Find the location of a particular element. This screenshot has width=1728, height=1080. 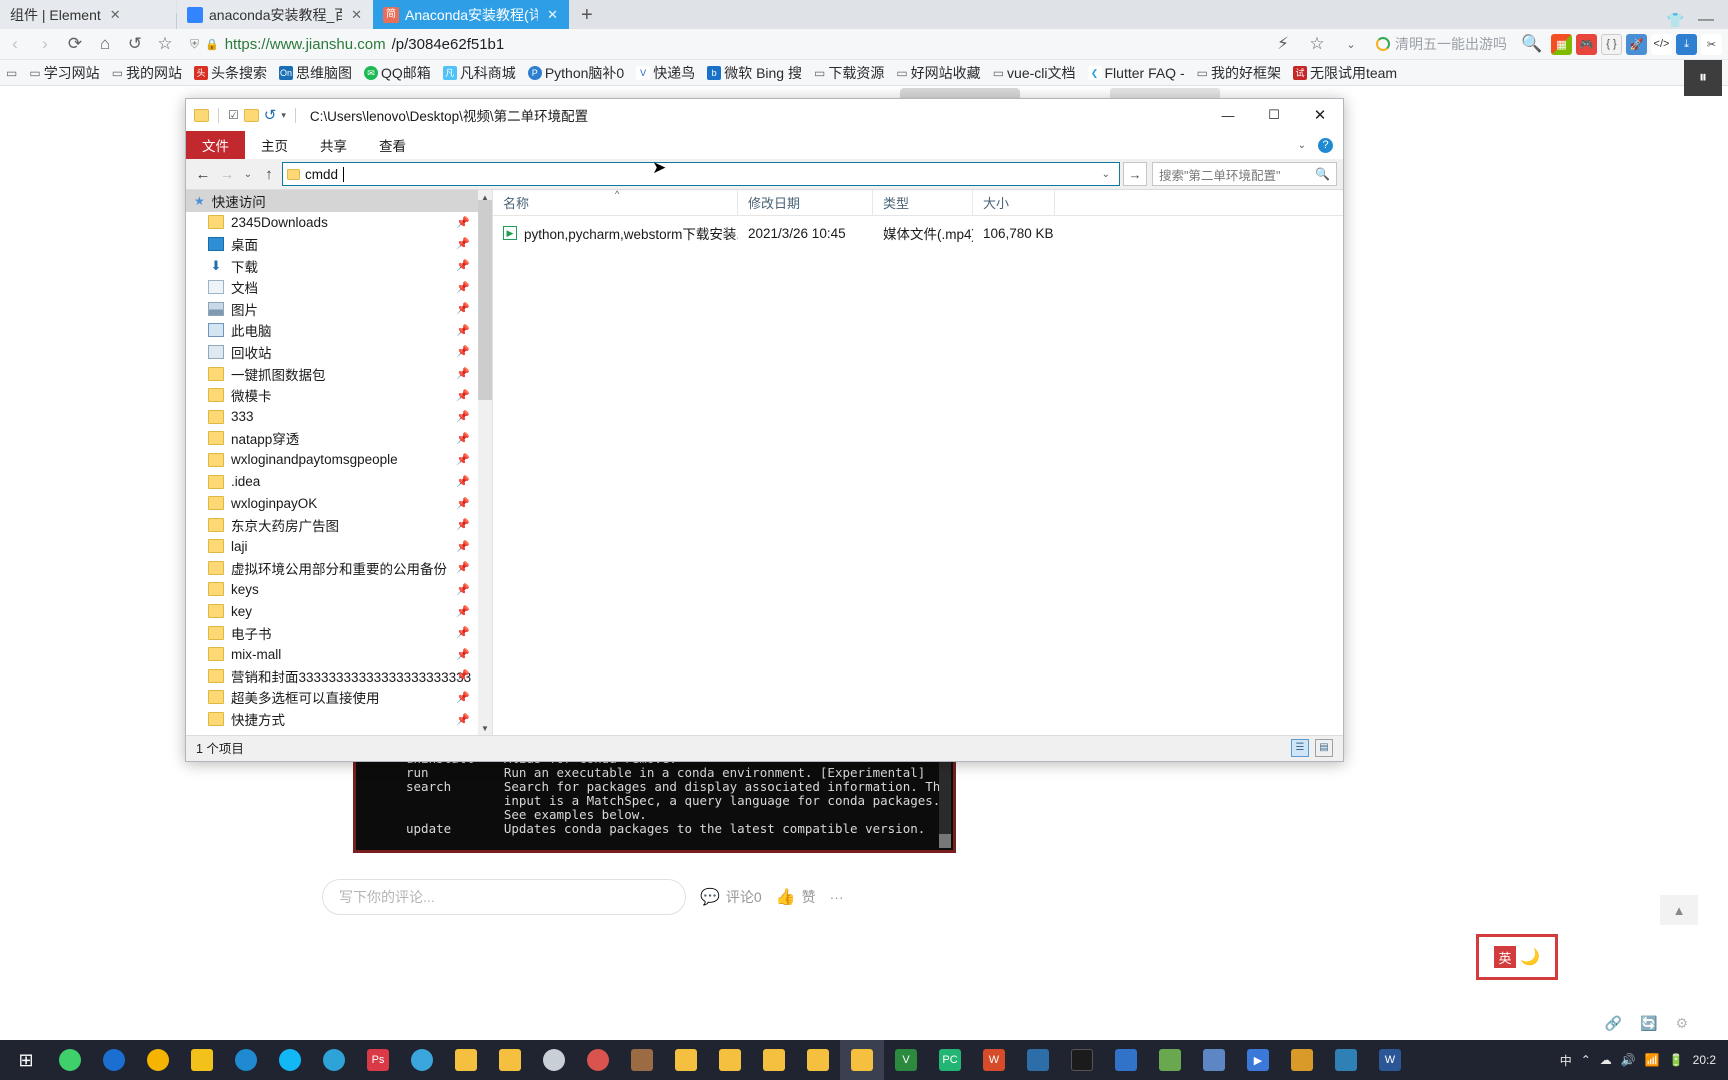

go-button: → is located at coordinates (1135, 174).